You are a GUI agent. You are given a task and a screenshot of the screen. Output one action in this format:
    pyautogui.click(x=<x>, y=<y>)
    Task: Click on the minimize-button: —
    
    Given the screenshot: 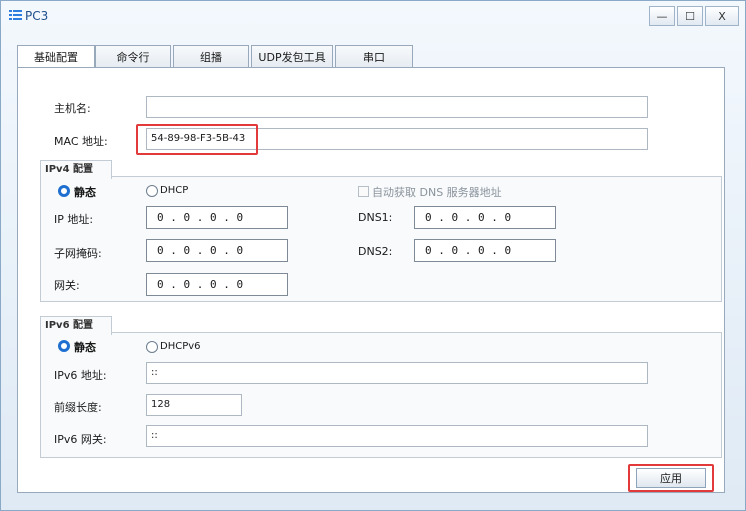 What is the action you would take?
    pyautogui.click(x=662, y=16)
    